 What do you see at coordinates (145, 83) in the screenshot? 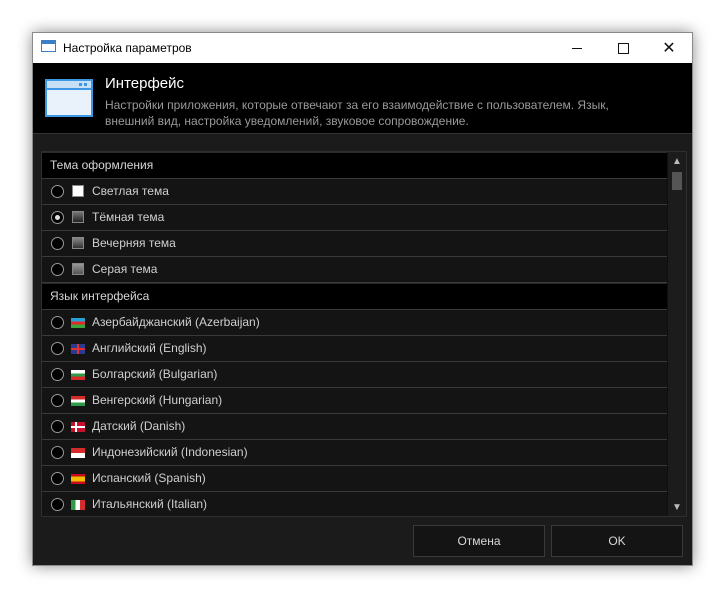
I see `page-title: Интерфейс` at bounding box center [145, 83].